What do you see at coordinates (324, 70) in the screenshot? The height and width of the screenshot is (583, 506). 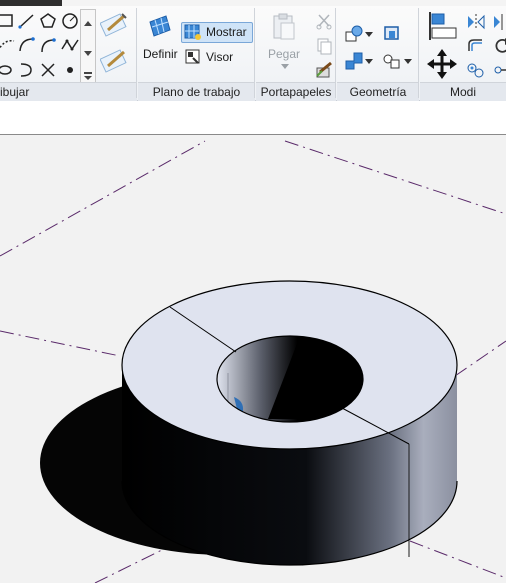 I see `match-properties-icon` at bounding box center [324, 70].